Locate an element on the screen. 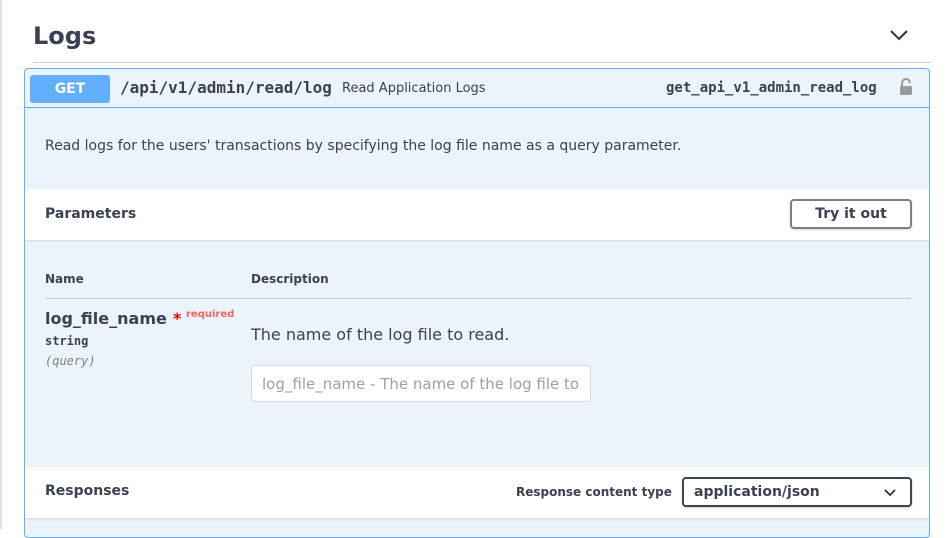 This screenshot has width=946, height=538. parameter-type: string is located at coordinates (67, 341).